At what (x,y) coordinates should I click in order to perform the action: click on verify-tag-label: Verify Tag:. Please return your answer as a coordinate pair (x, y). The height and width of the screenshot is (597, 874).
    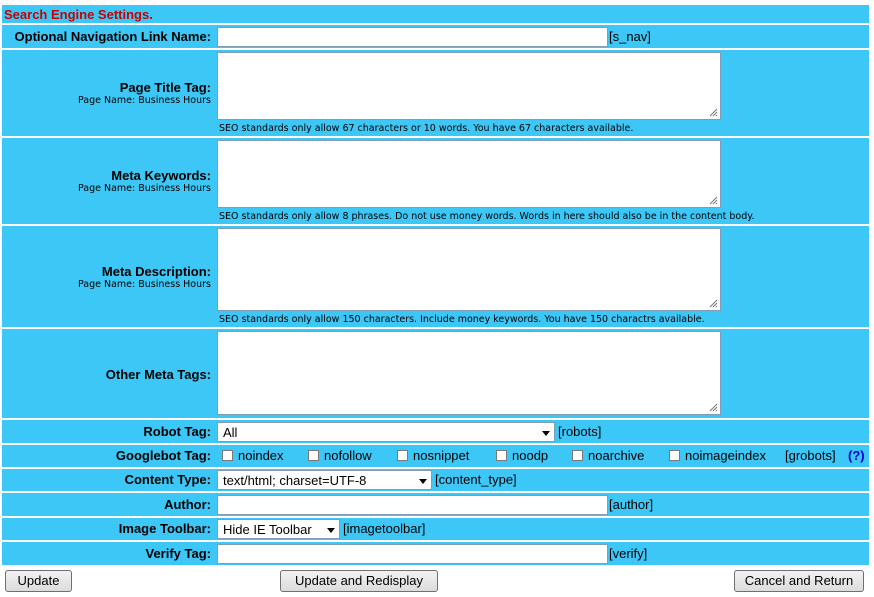
    Looking at the image, I should click on (178, 553).